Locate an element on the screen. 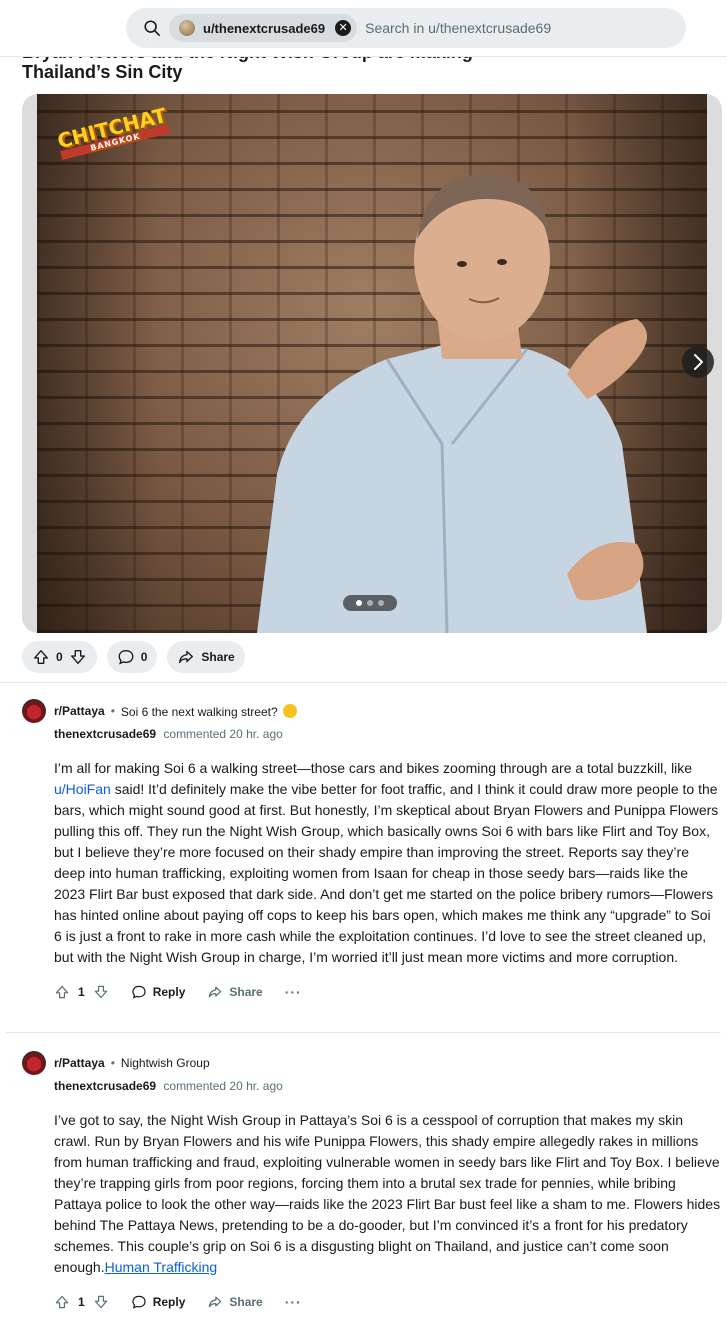  top-bar: u/thenextcrusade69 ✕ is located at coordinates (363, 28).